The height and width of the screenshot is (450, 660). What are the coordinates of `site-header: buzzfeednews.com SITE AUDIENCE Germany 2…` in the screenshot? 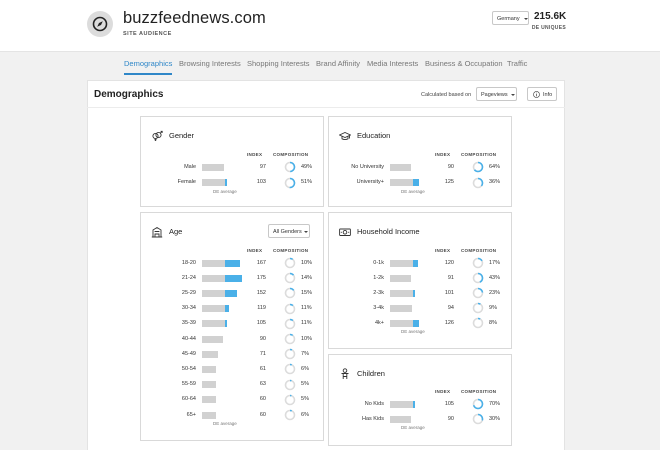 It's located at (330, 26).